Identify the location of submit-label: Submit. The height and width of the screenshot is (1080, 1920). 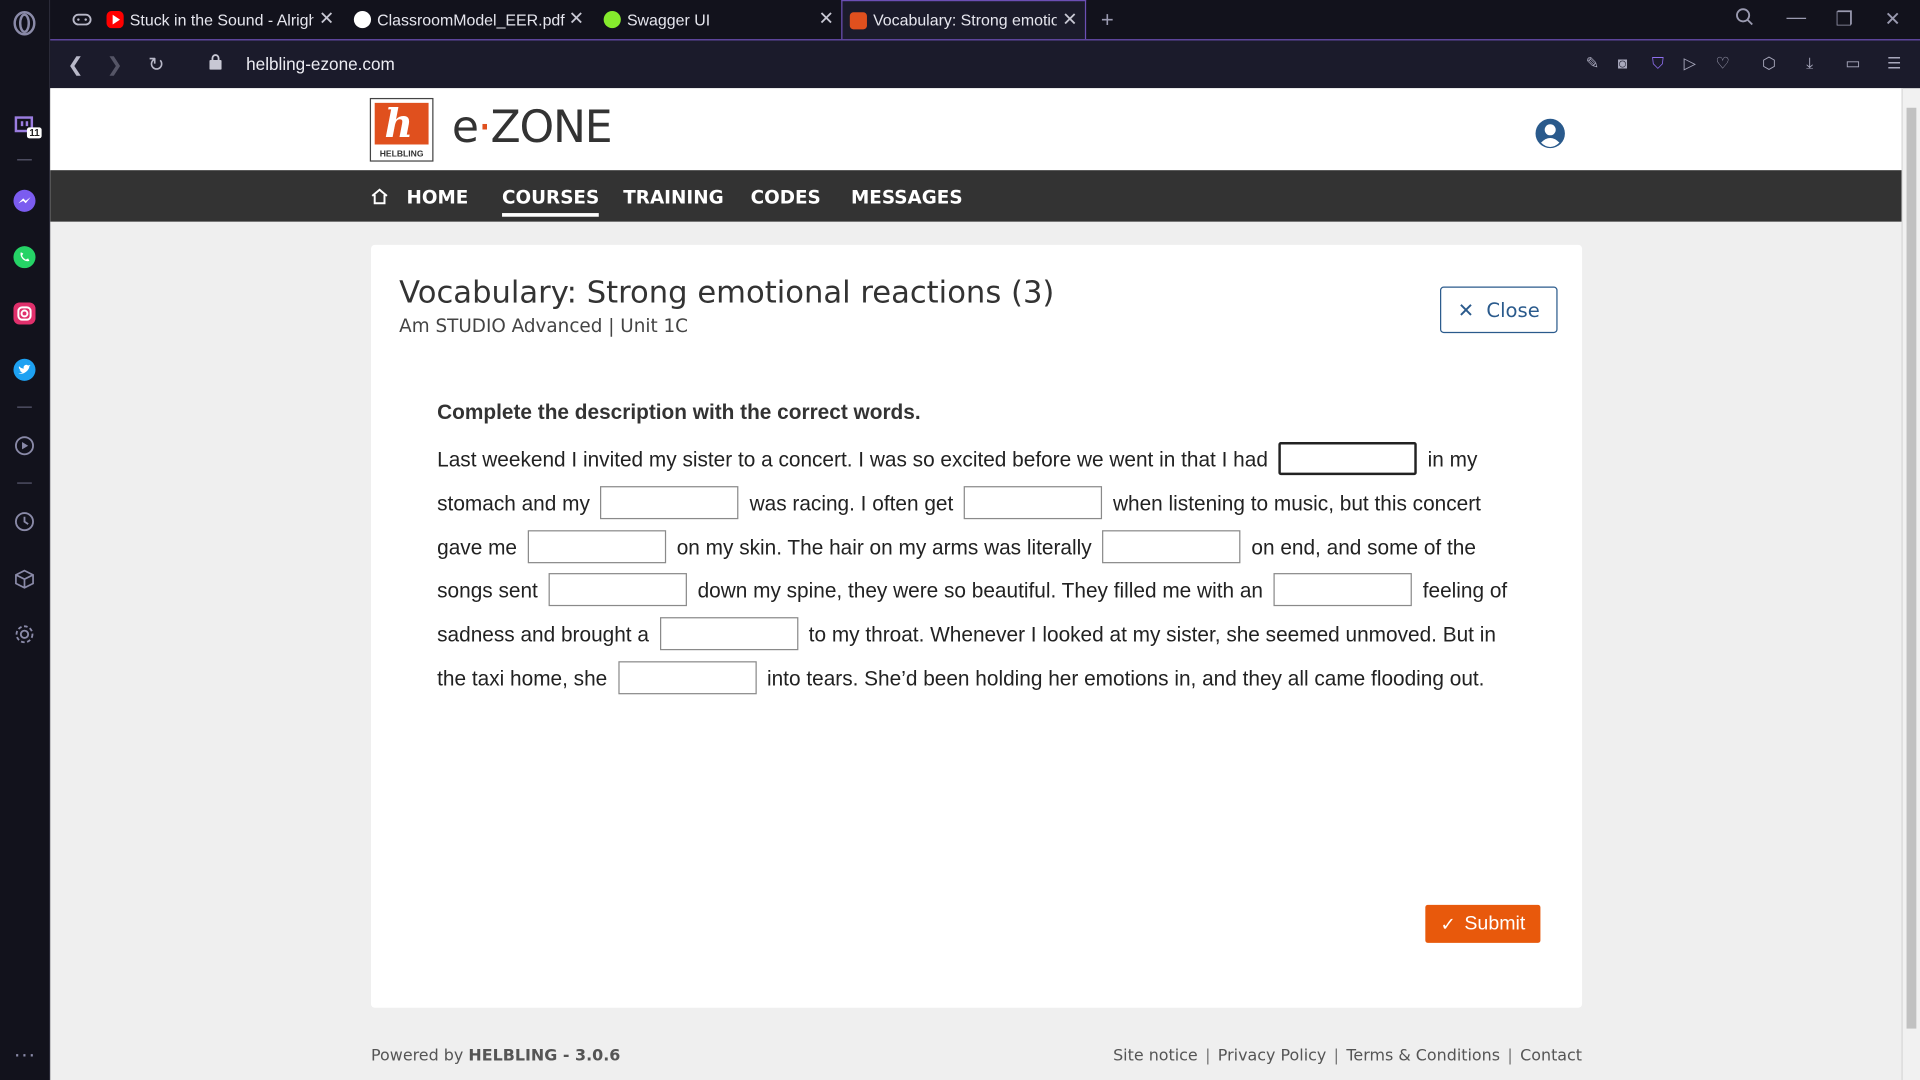
(1495, 923).